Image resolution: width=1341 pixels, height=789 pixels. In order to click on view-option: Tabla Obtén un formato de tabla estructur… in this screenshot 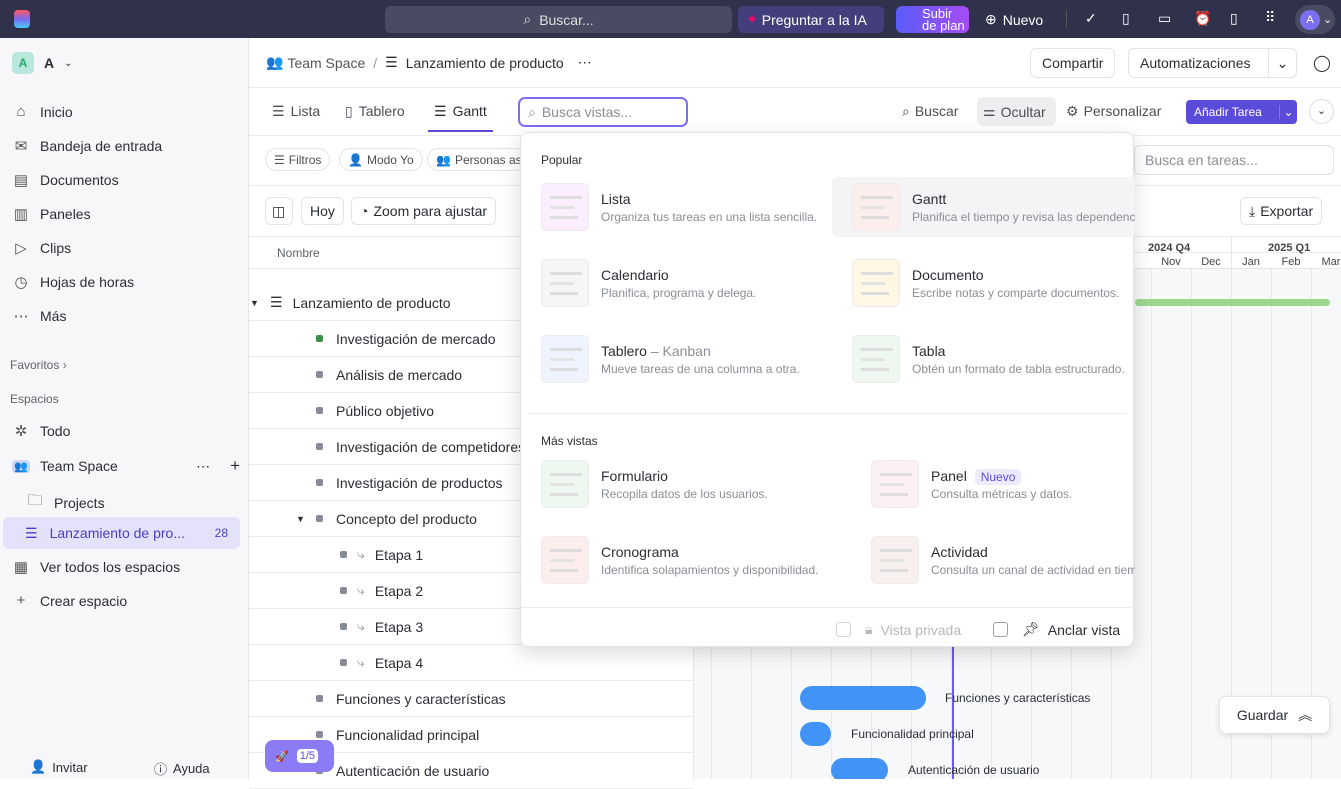, I will do `click(983, 359)`.